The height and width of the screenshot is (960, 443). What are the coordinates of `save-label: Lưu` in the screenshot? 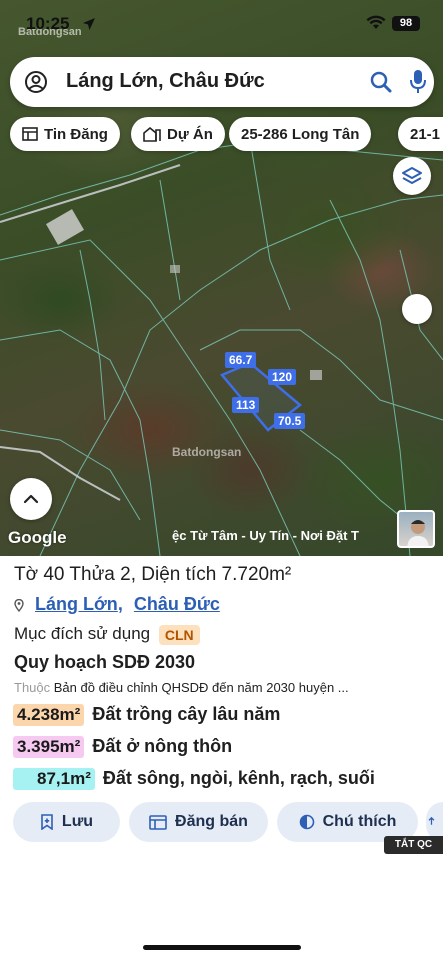 It's located at (77, 821).